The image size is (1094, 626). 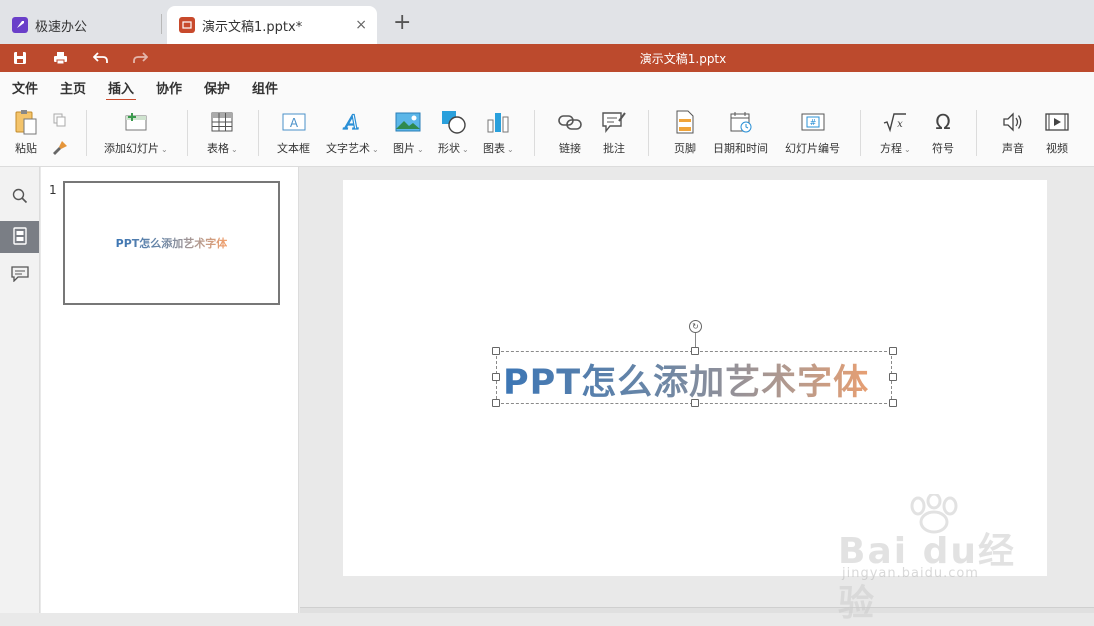 What do you see at coordinates (1057, 148) in the screenshot?
I see `video-label: 视频` at bounding box center [1057, 148].